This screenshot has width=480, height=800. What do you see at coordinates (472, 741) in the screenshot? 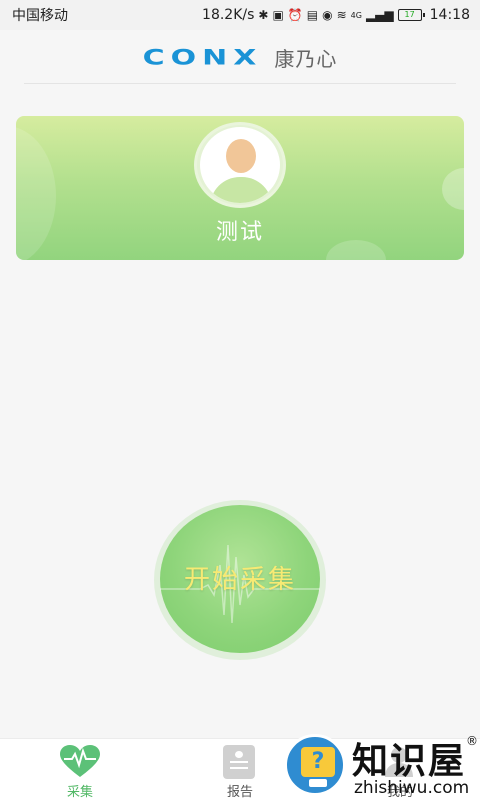
I see `watermark-registered: ®` at bounding box center [472, 741].